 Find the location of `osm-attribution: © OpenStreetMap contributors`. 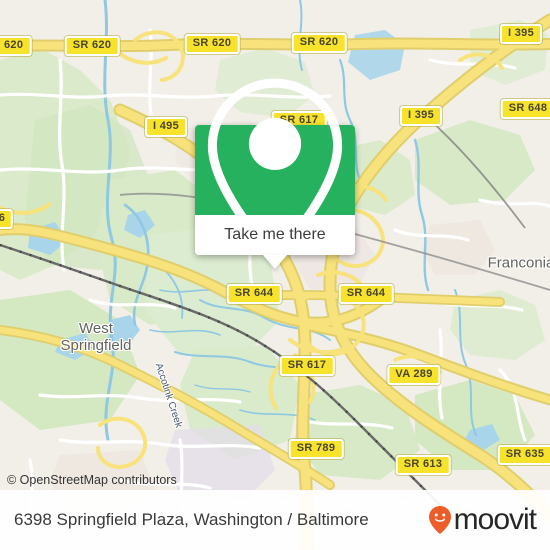

osm-attribution: © OpenStreetMap contributors is located at coordinates (92, 480).